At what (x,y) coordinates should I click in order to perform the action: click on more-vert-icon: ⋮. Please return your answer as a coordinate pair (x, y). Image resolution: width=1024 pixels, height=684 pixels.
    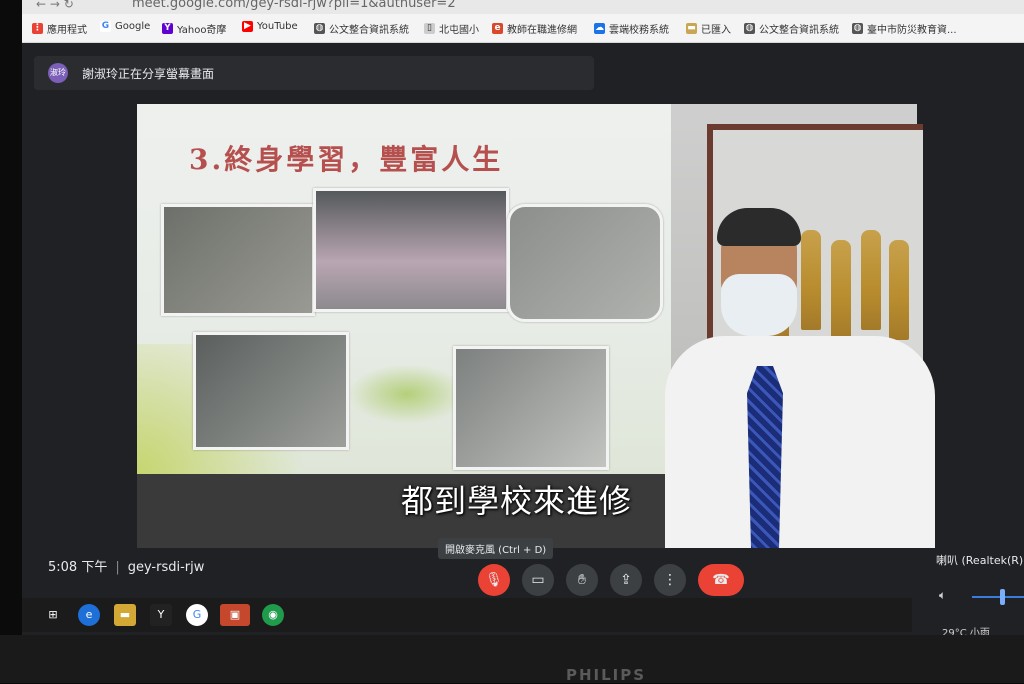
    Looking at the image, I should click on (670, 580).